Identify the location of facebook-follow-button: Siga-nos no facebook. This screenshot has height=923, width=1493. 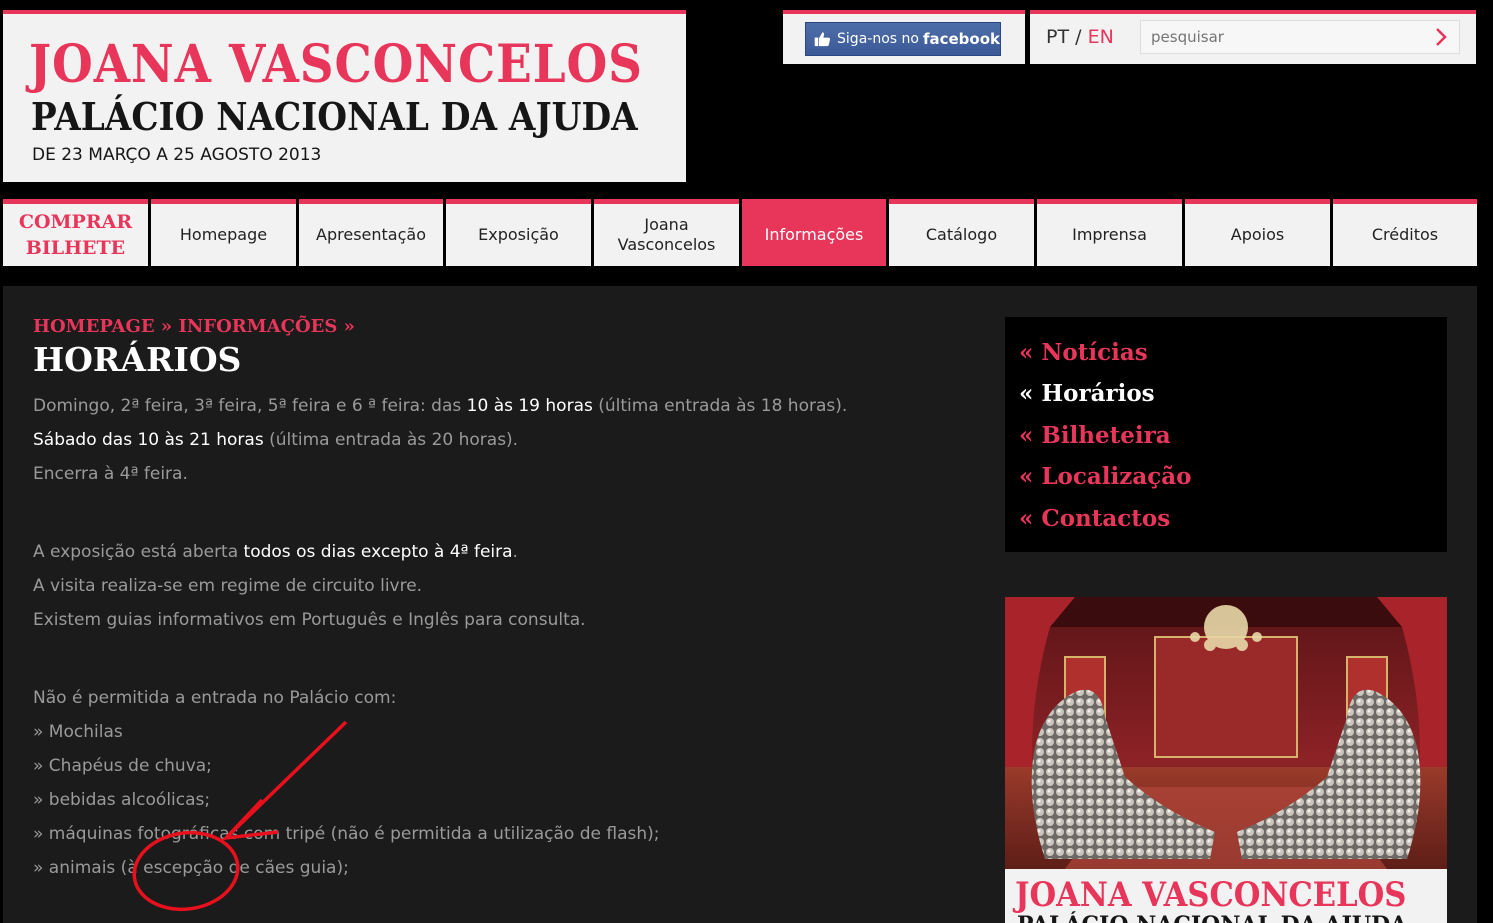
(903, 39).